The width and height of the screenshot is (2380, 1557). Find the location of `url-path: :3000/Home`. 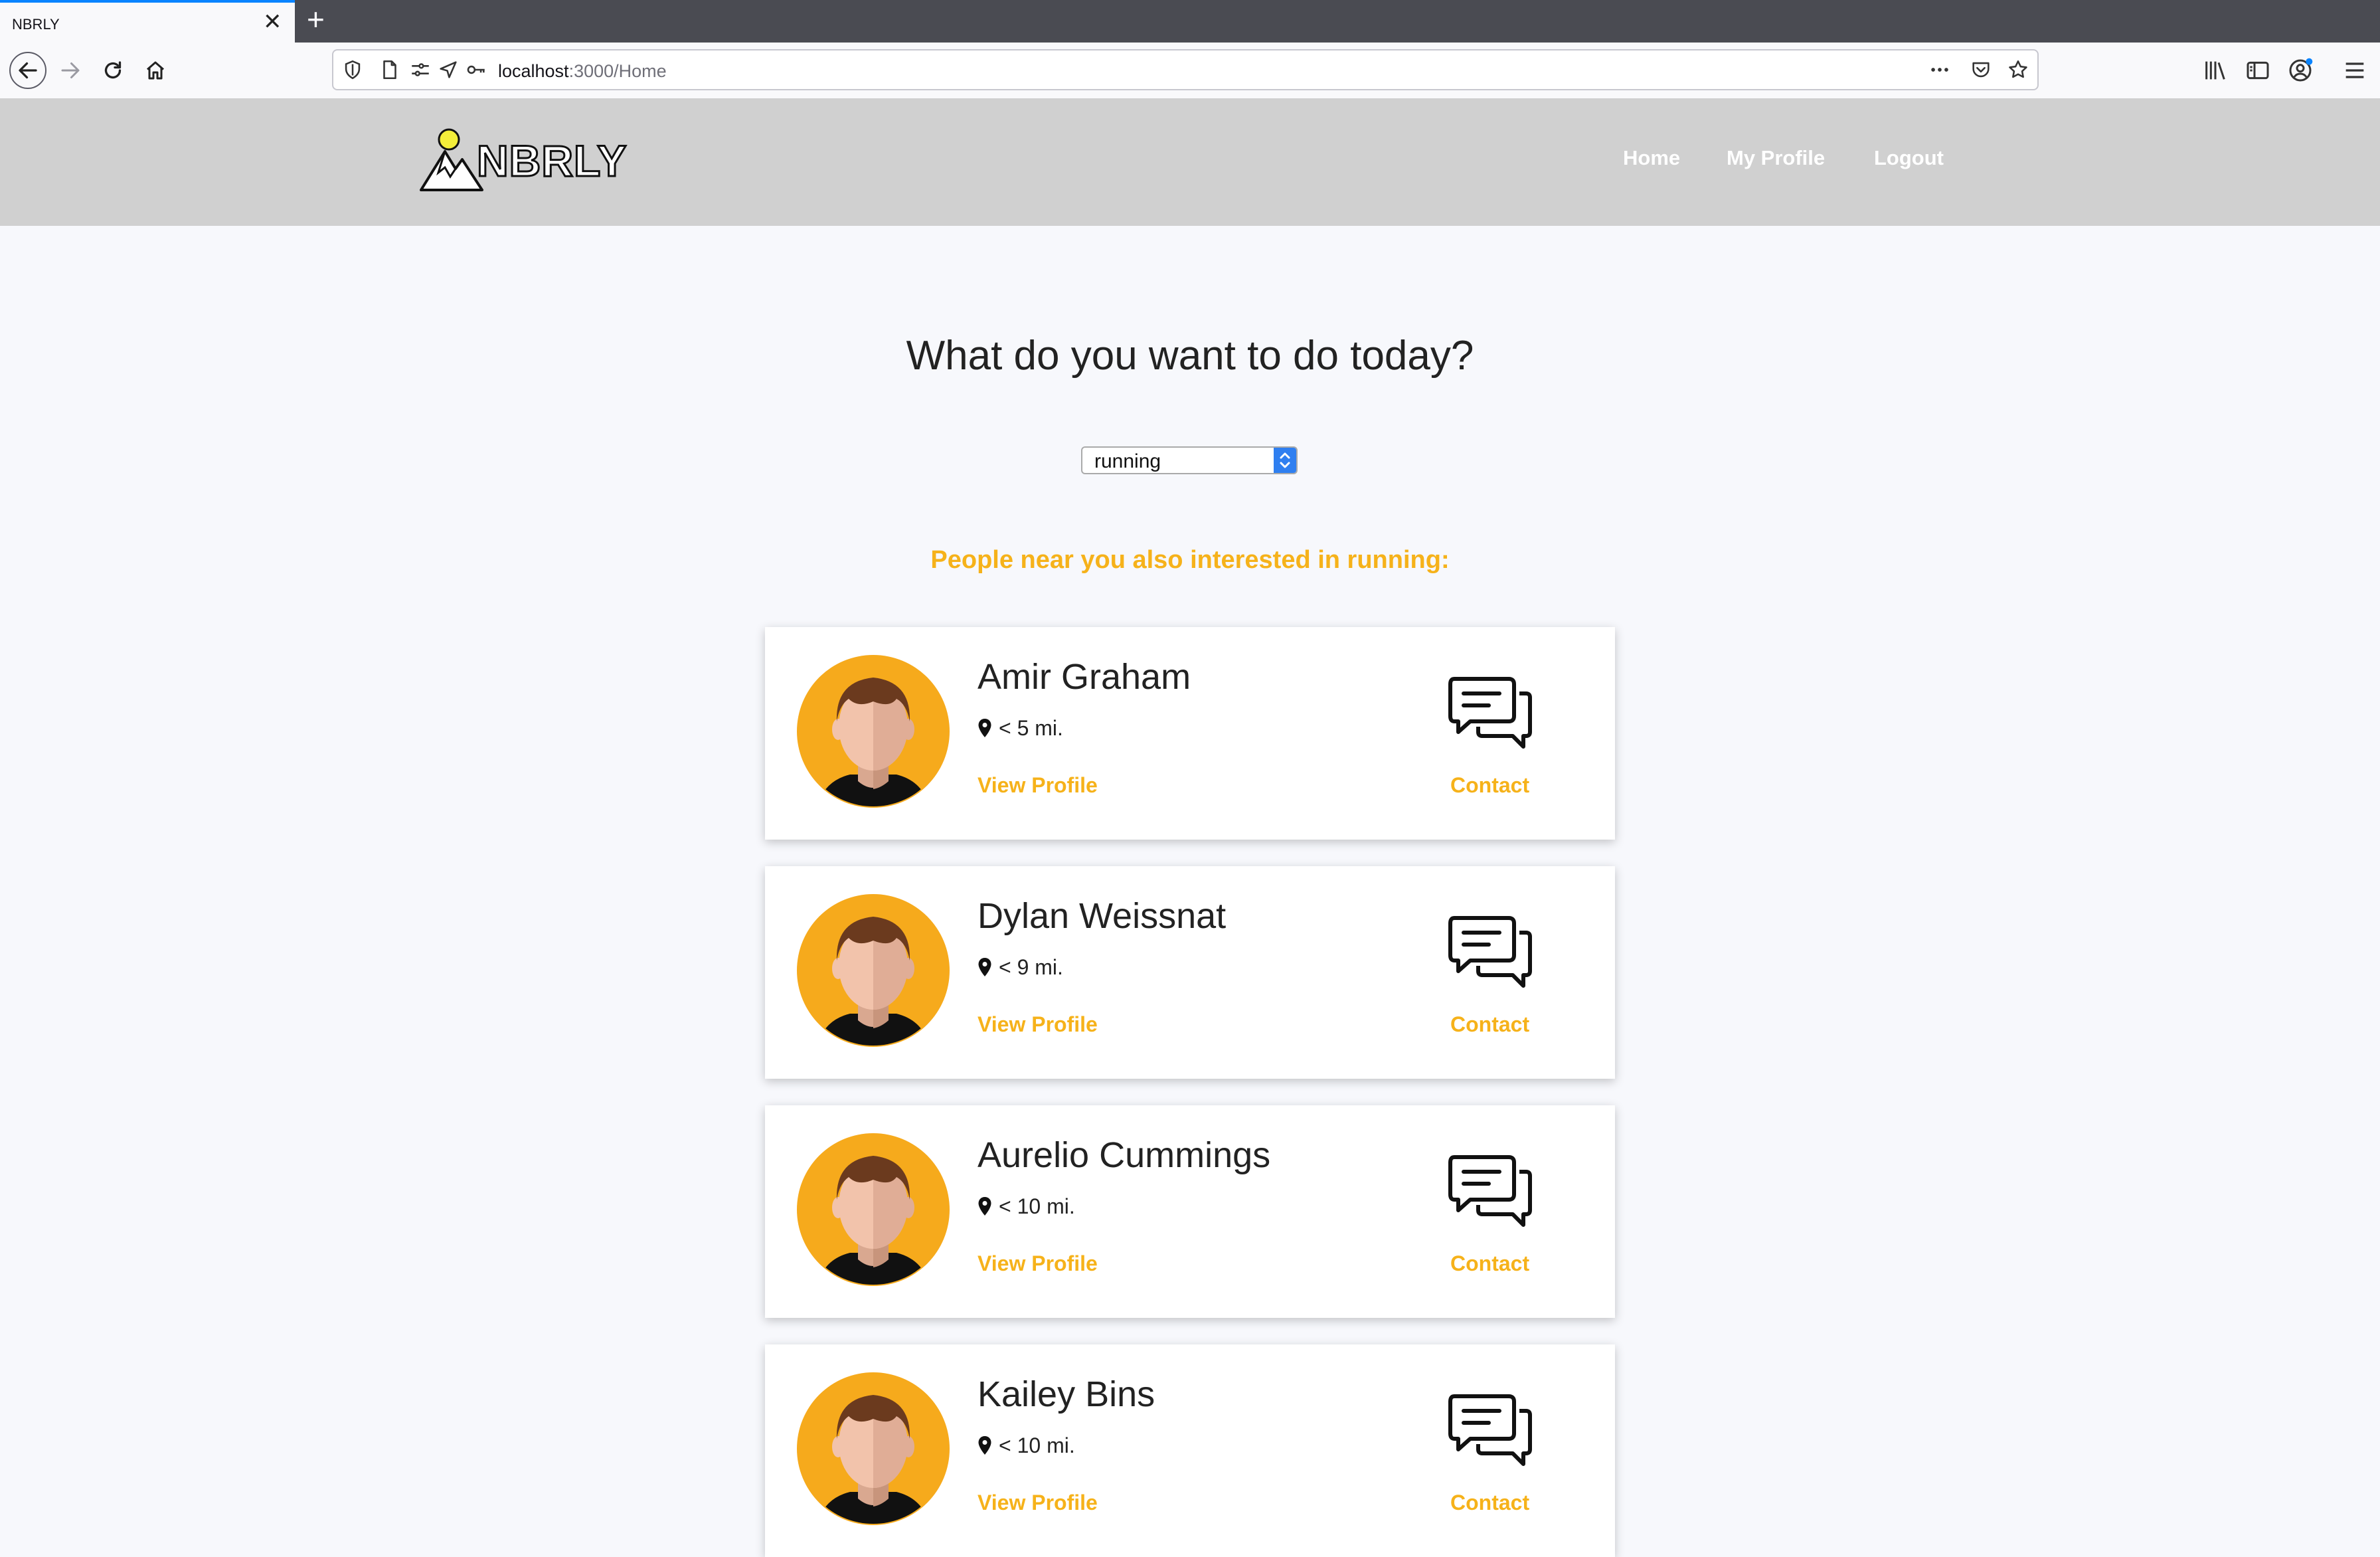

url-path: :3000/Home is located at coordinates (617, 71).